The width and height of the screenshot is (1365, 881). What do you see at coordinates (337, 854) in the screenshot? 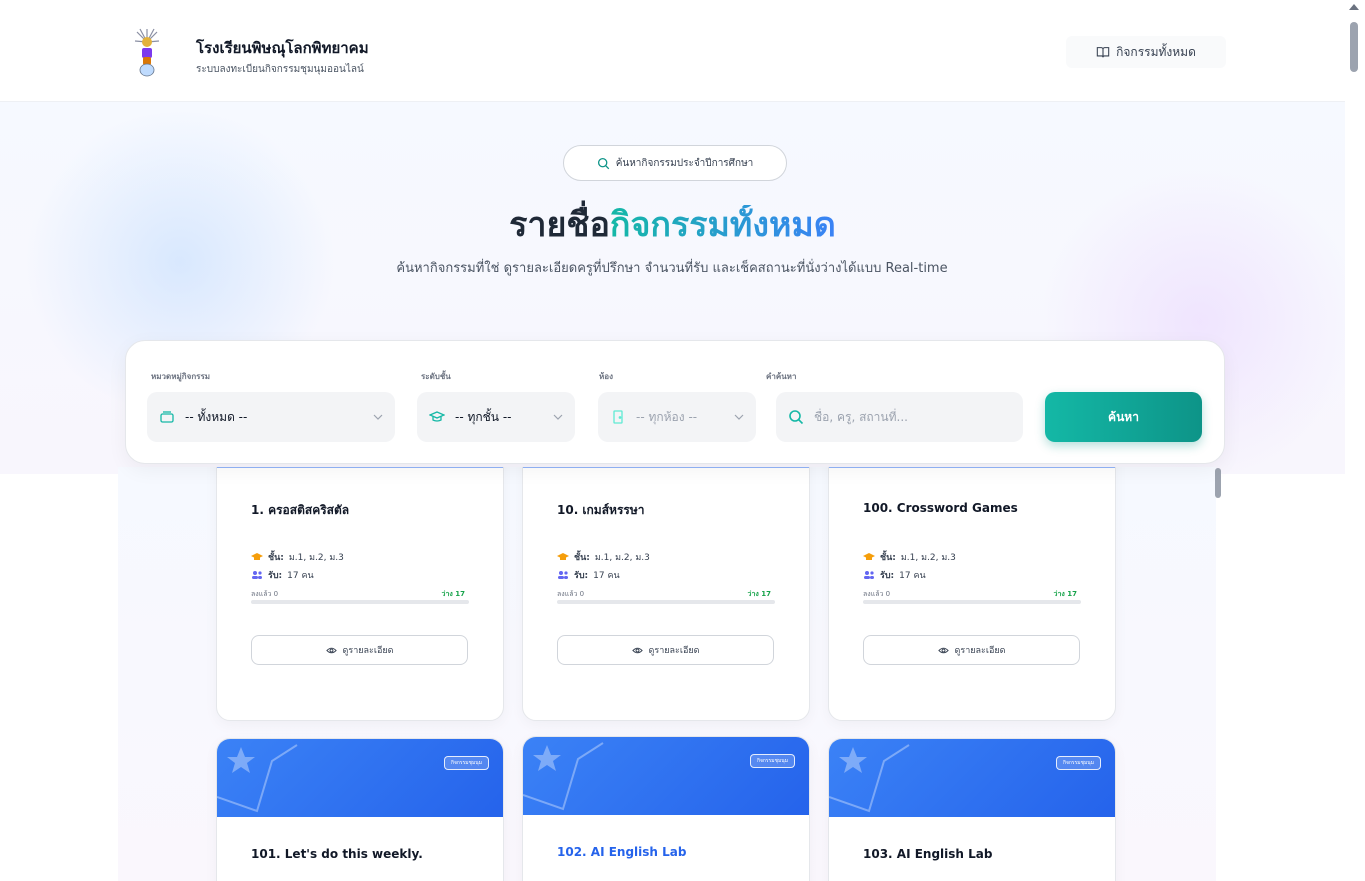
I see `activity-title: 101. Let's do this weekly.` at bounding box center [337, 854].